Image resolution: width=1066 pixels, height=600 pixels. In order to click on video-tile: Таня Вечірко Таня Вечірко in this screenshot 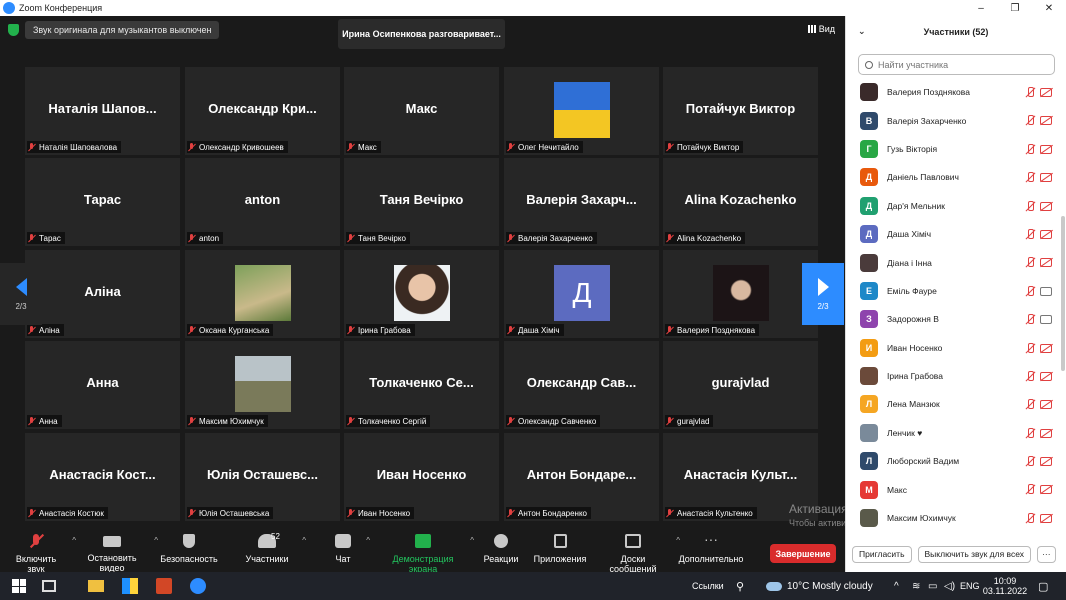, I will do `click(421, 202)`.